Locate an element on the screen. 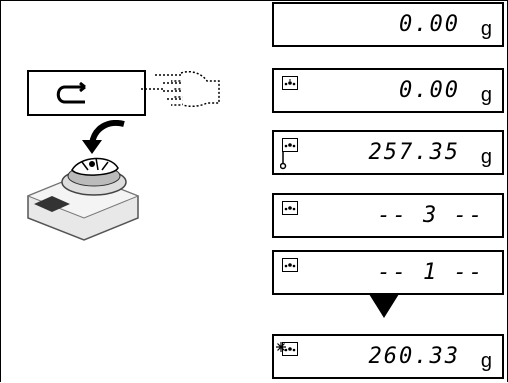 This screenshot has width=508, height=383. stability-mark-icon is located at coordinates (283, 161).